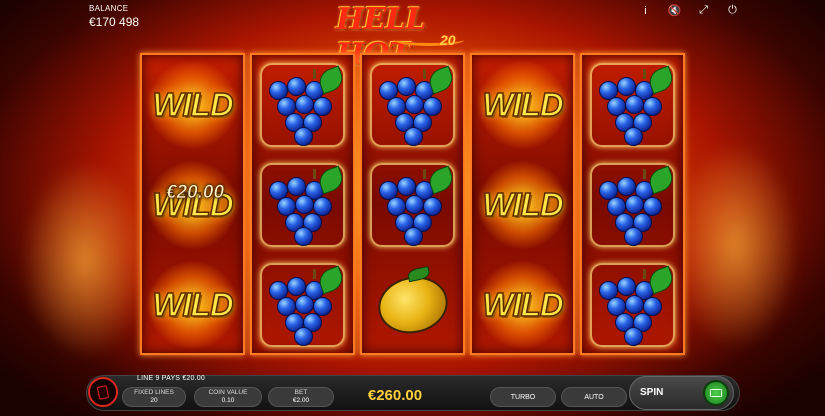 The height and width of the screenshot is (416, 825). Describe the element at coordinates (154, 400) in the screenshot. I see `fixed-lines-value: 20` at that location.